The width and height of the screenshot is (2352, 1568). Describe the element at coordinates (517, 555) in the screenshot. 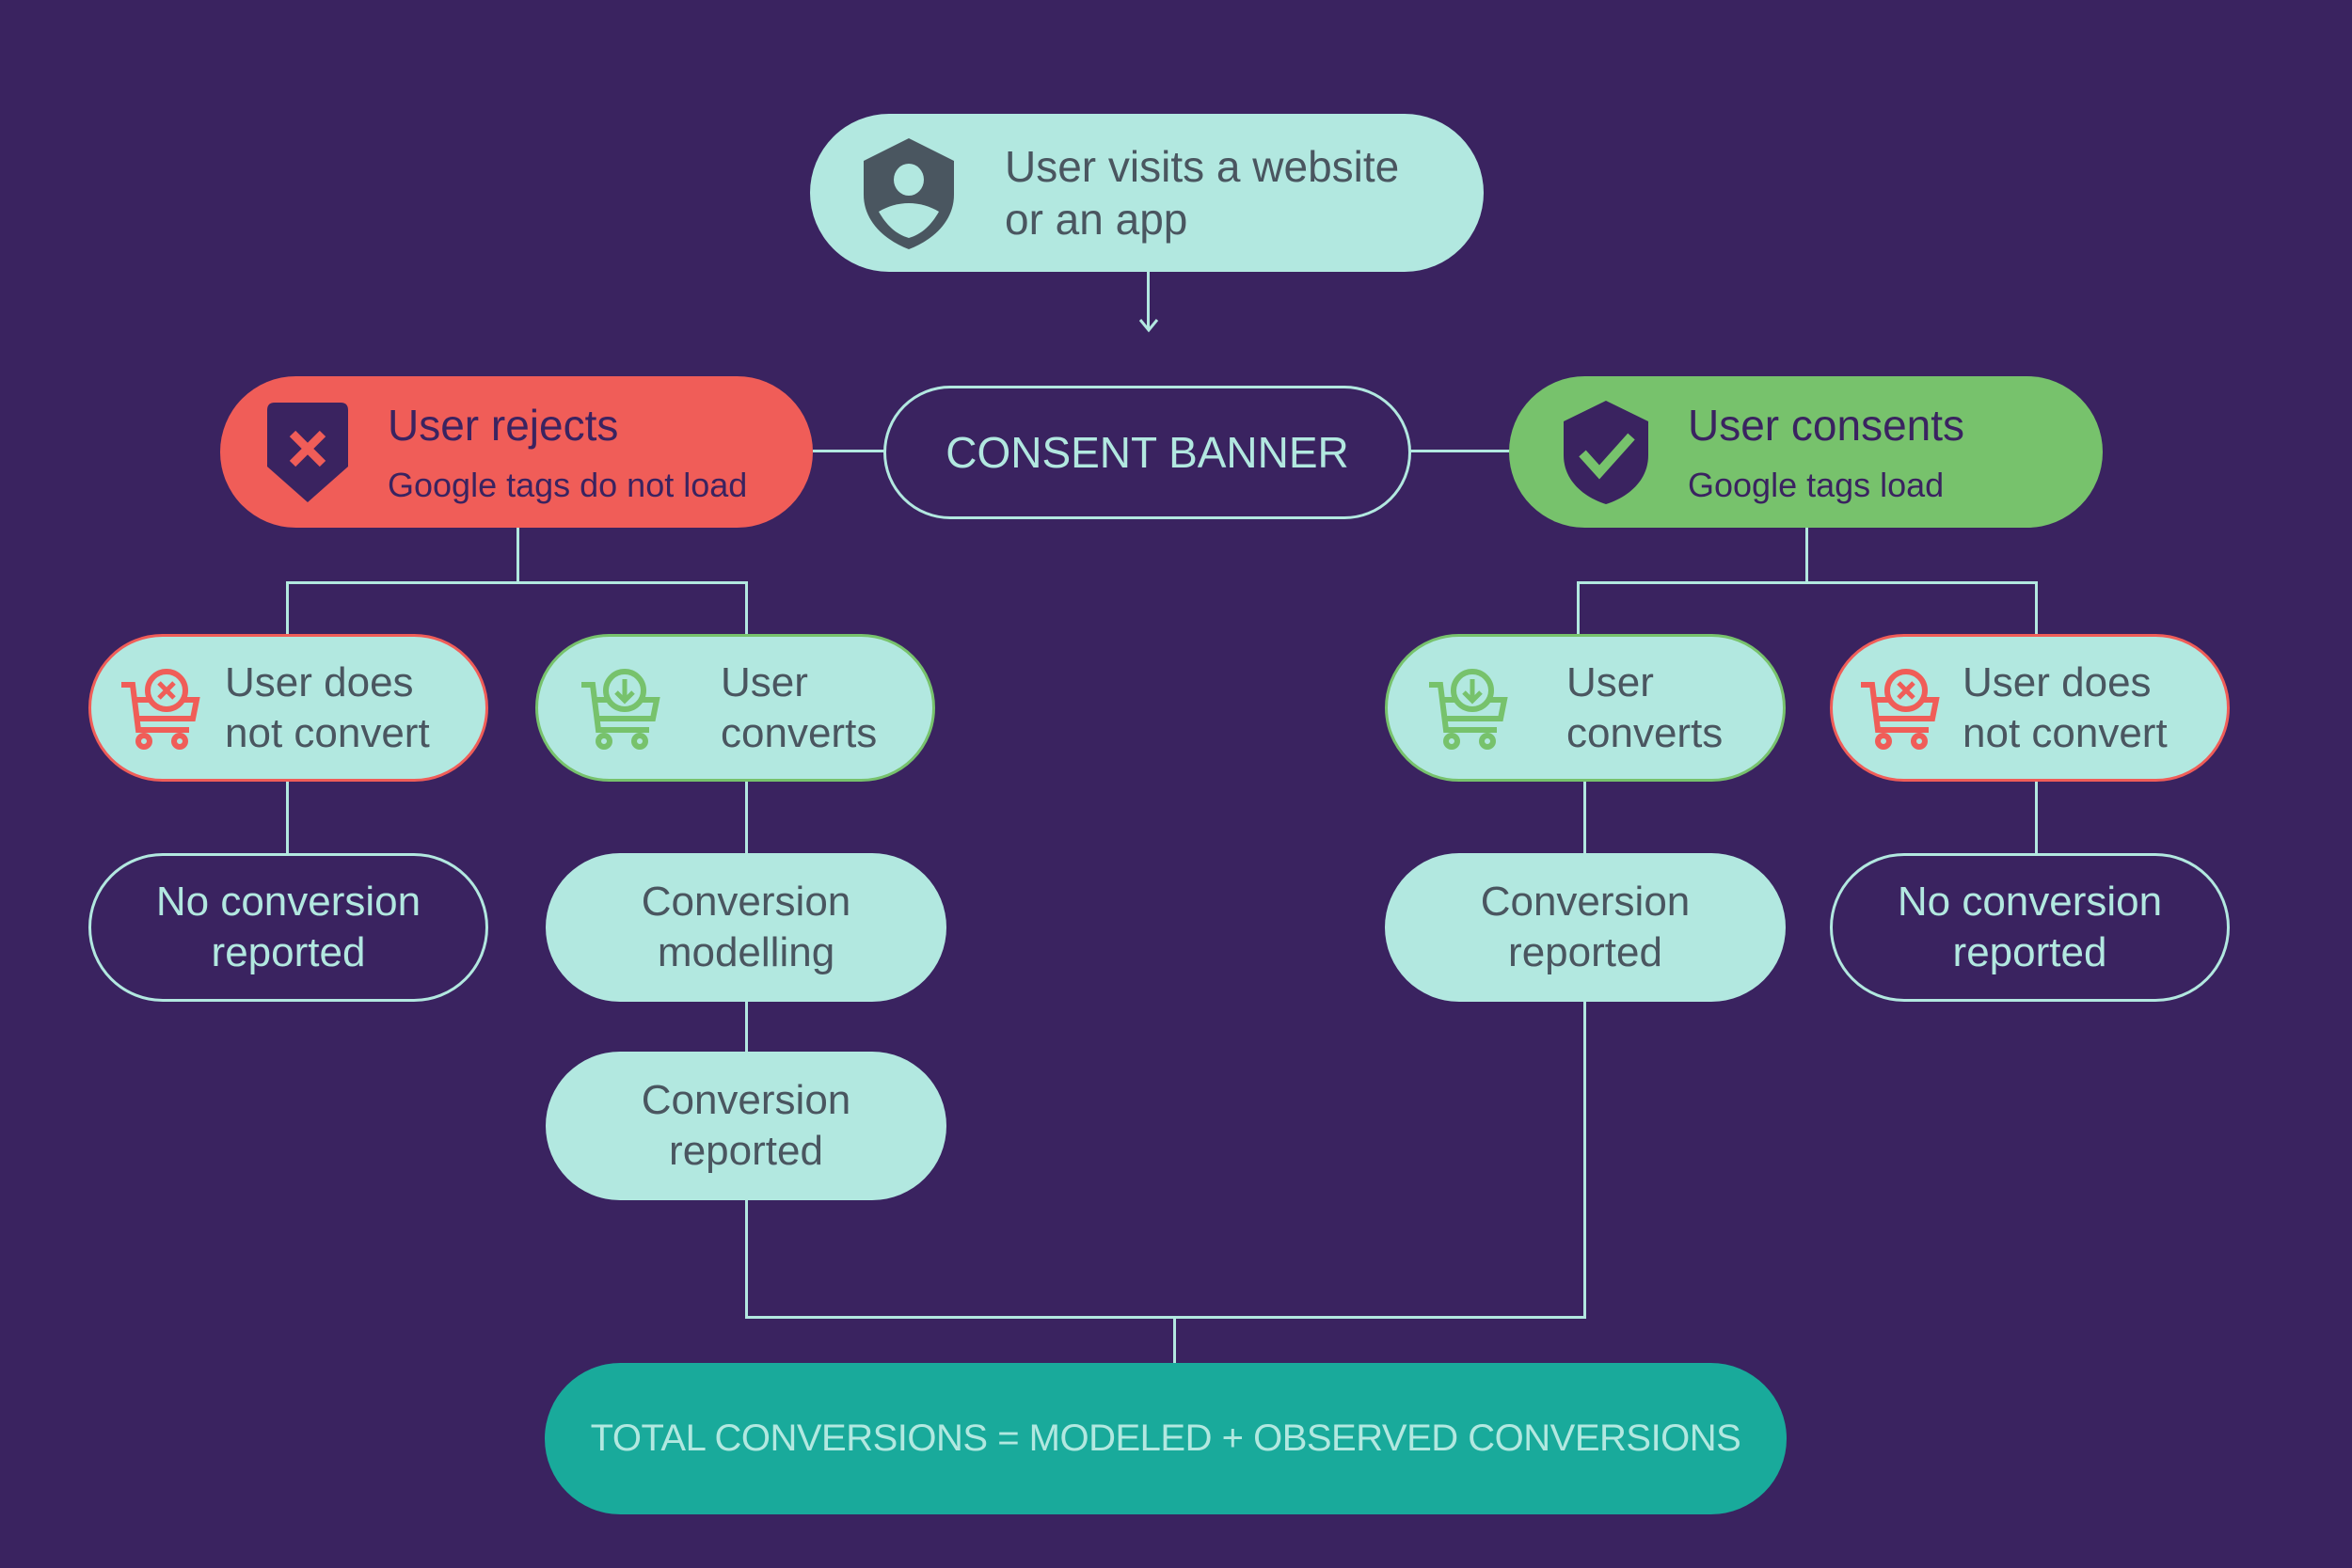

I see `connector-reject-down` at that location.